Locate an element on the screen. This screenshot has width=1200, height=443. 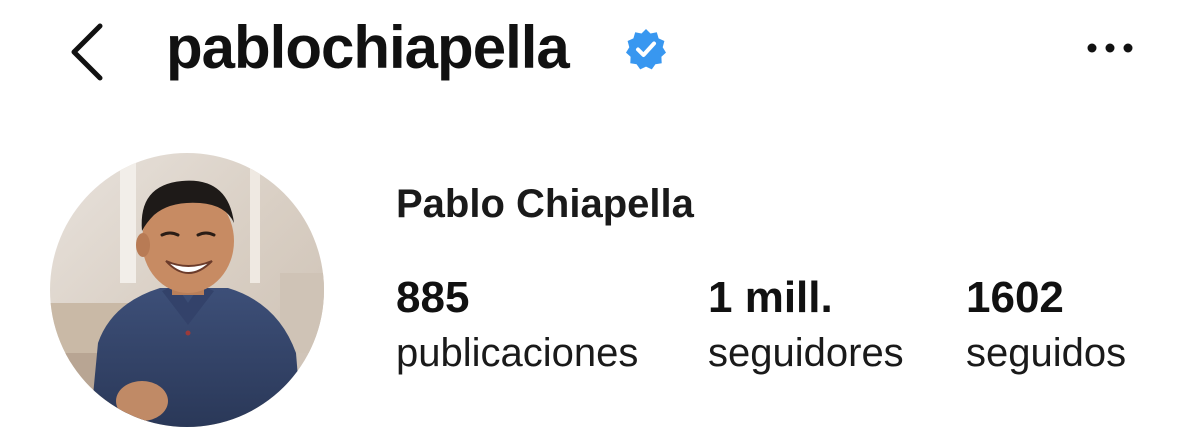
stat-following-label: seguidos is located at coordinates (1046, 353).